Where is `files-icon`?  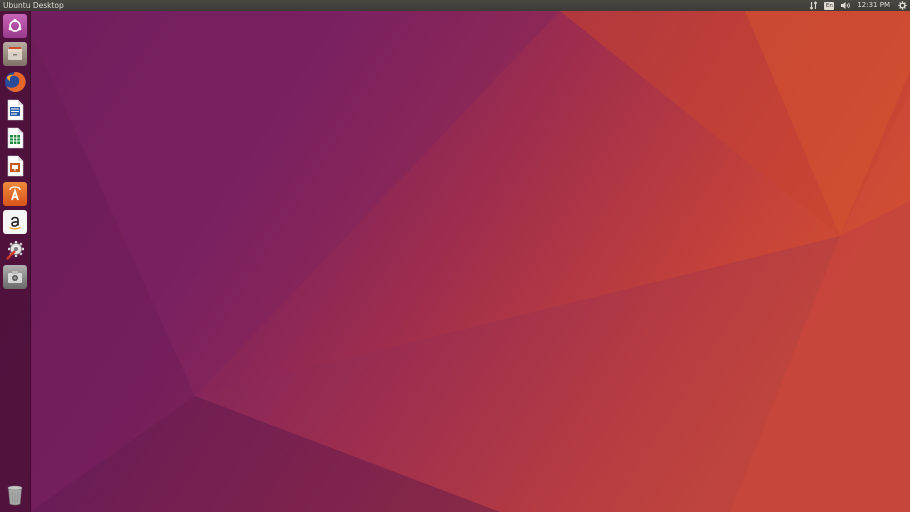
files-icon is located at coordinates (15, 54).